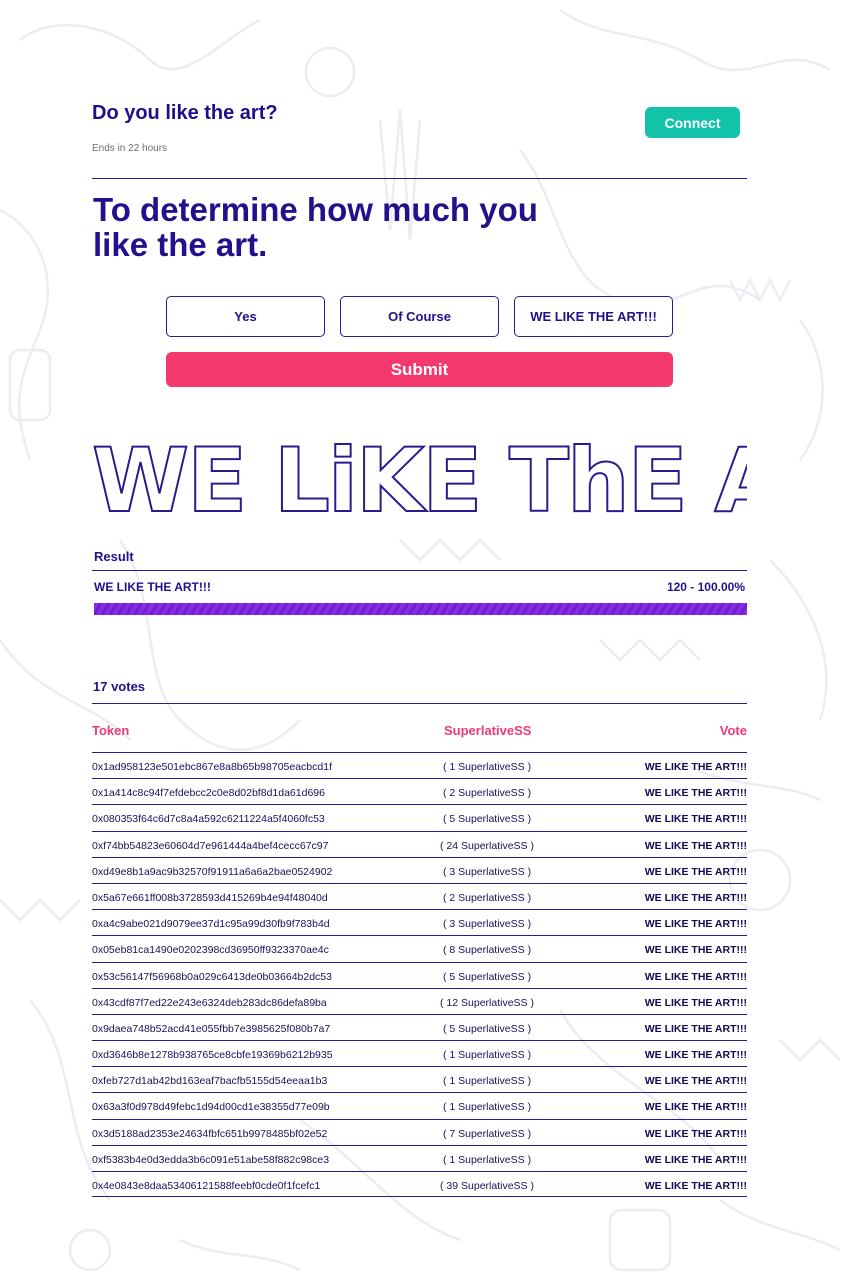 The height and width of the screenshot is (1280, 842). What do you see at coordinates (705, 587) in the screenshot?
I see `result-summary: 120 - 100.00%` at bounding box center [705, 587].